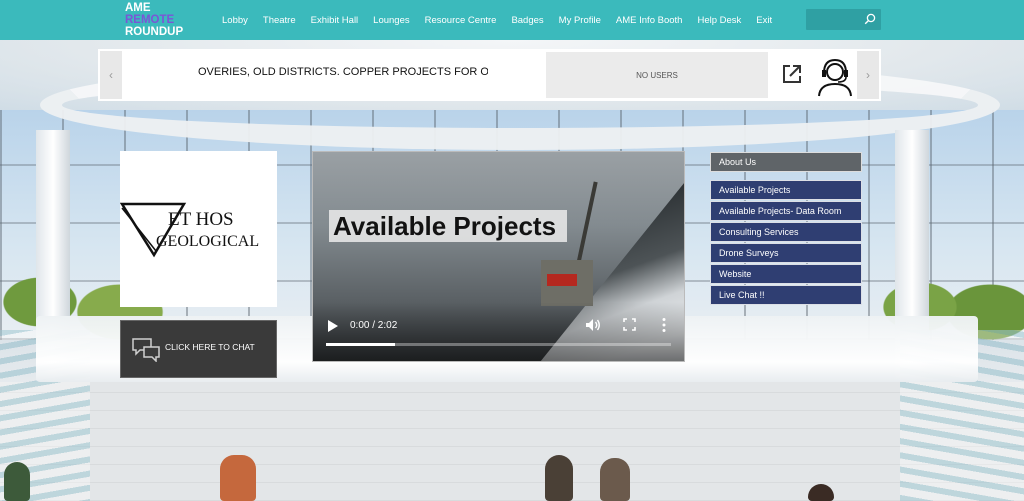 Image resolution: width=1024 pixels, height=501 pixels. What do you see at coordinates (786, 274) in the screenshot?
I see `menu-website: Website` at bounding box center [786, 274].